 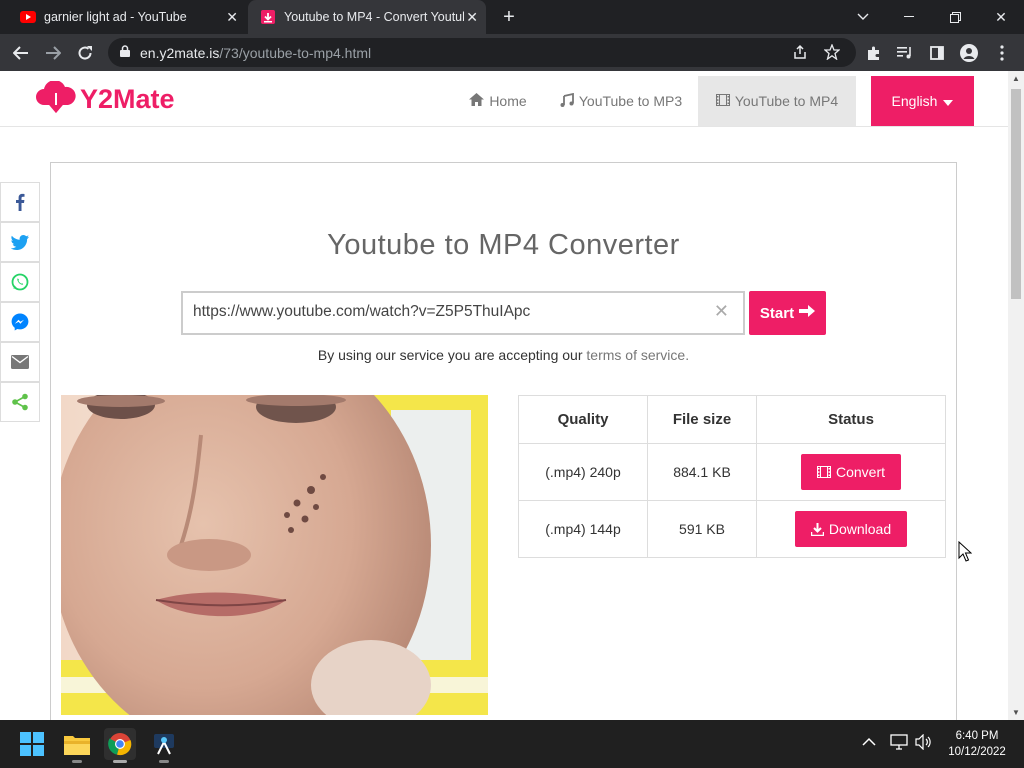 I want to click on tab-search-icon, so click(x=863, y=17).